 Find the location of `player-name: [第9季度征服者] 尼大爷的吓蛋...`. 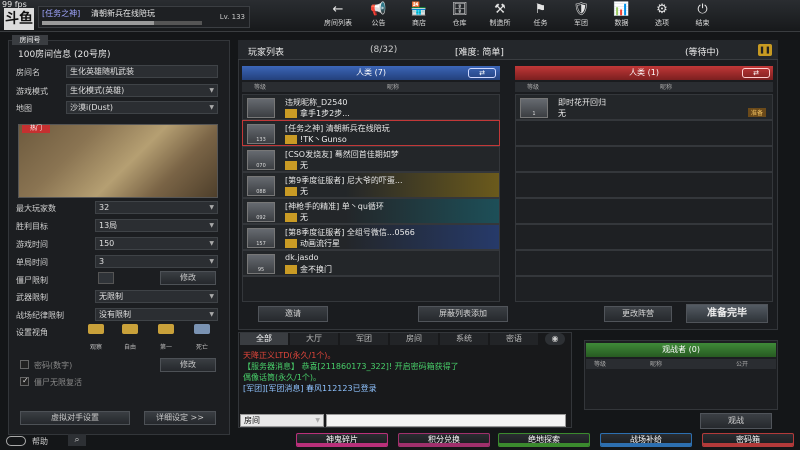

player-name: [第9季度征服者] 尼大爷的吓蛋... is located at coordinates (344, 180).